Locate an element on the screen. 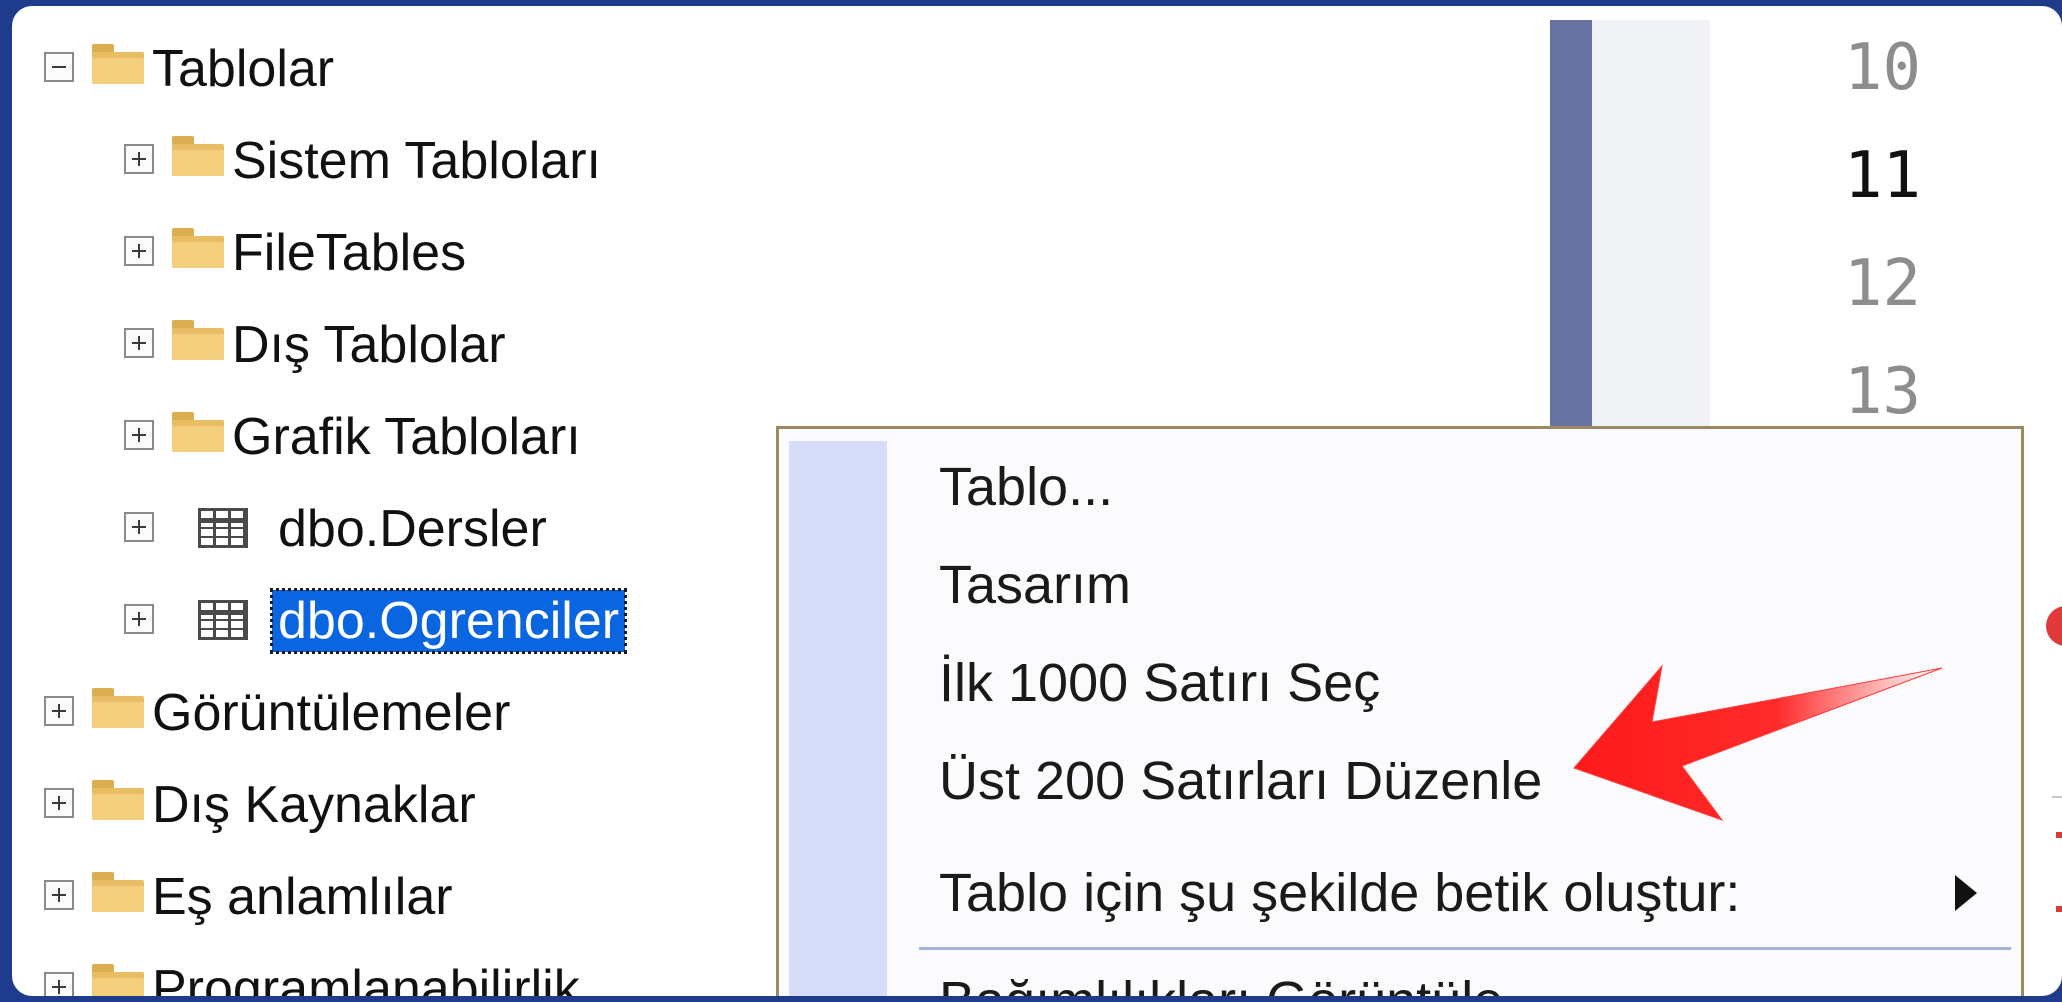 The image size is (2062, 1002). tree-item-label: dbo.Dersler is located at coordinates (412, 529).